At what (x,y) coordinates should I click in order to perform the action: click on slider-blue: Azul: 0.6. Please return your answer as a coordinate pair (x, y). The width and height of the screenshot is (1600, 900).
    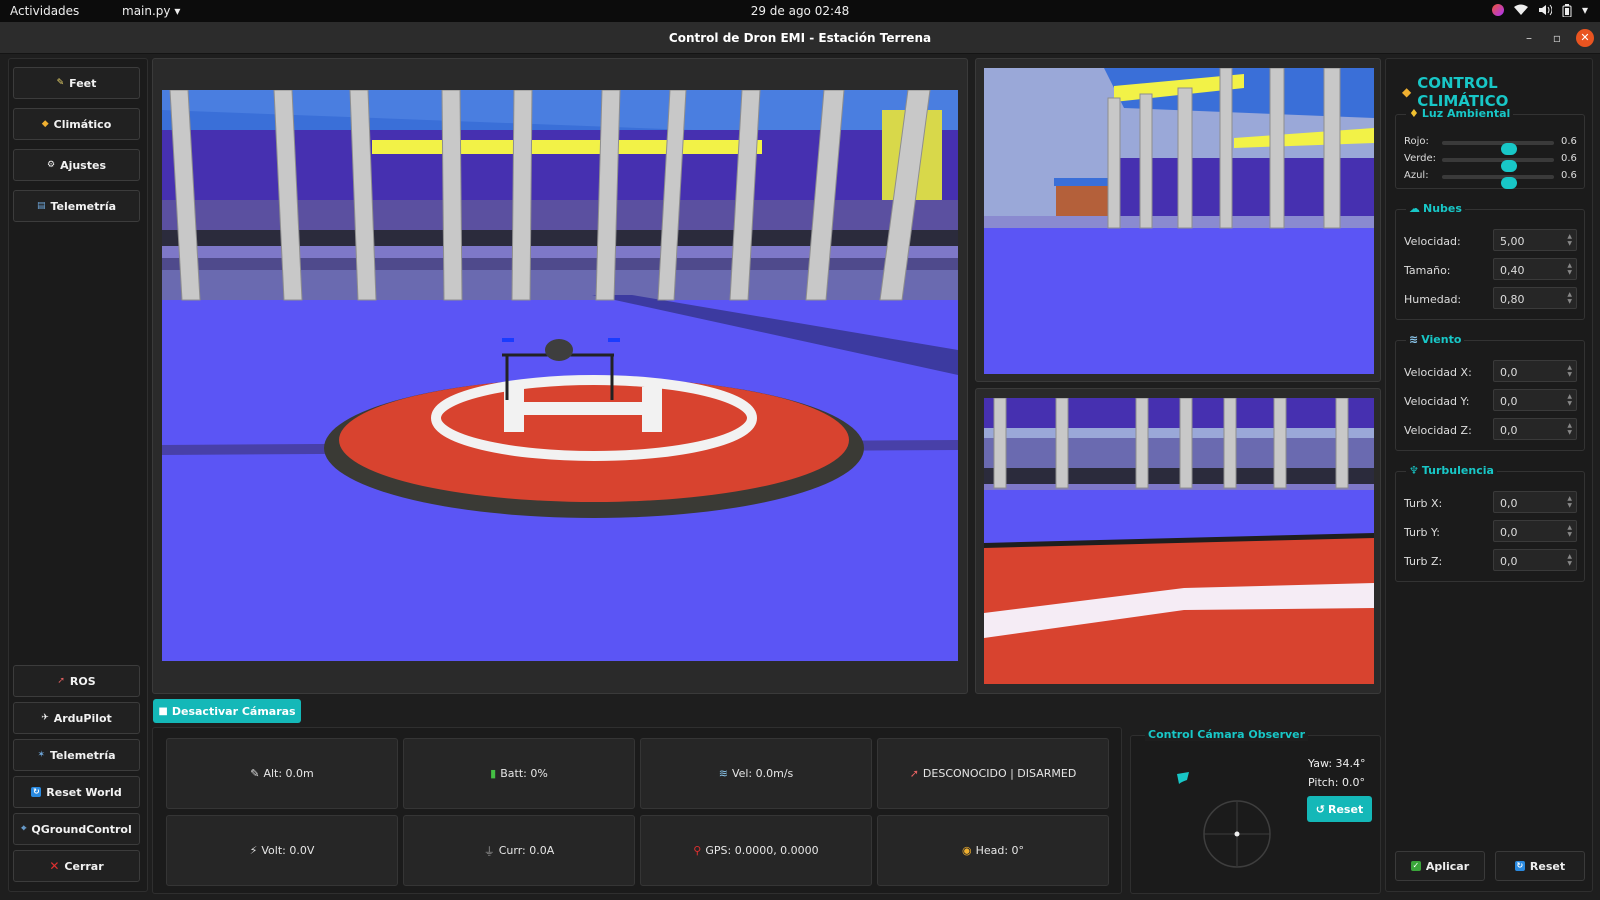
    Looking at the image, I should click on (1492, 179).